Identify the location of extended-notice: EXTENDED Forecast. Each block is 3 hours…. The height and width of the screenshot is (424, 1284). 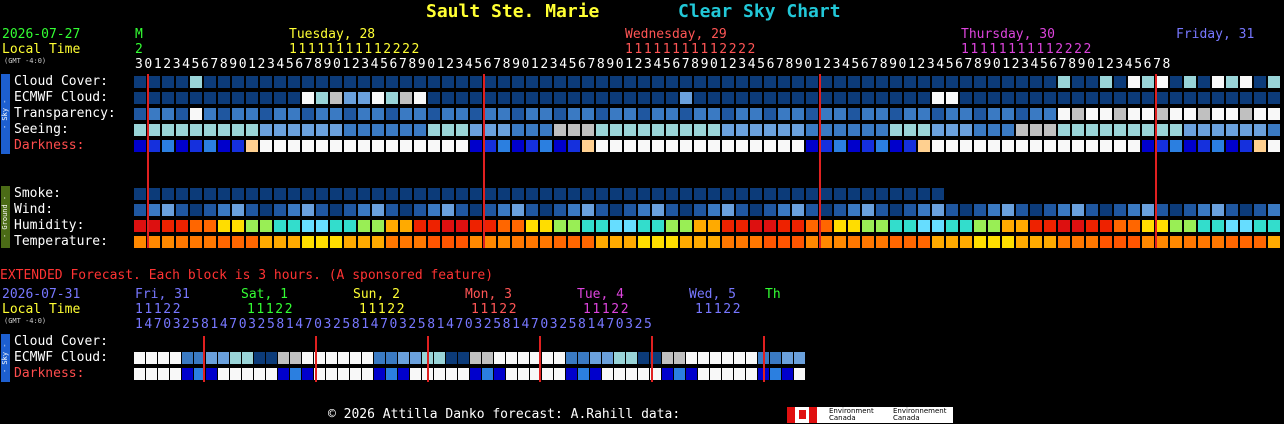
(246, 275).